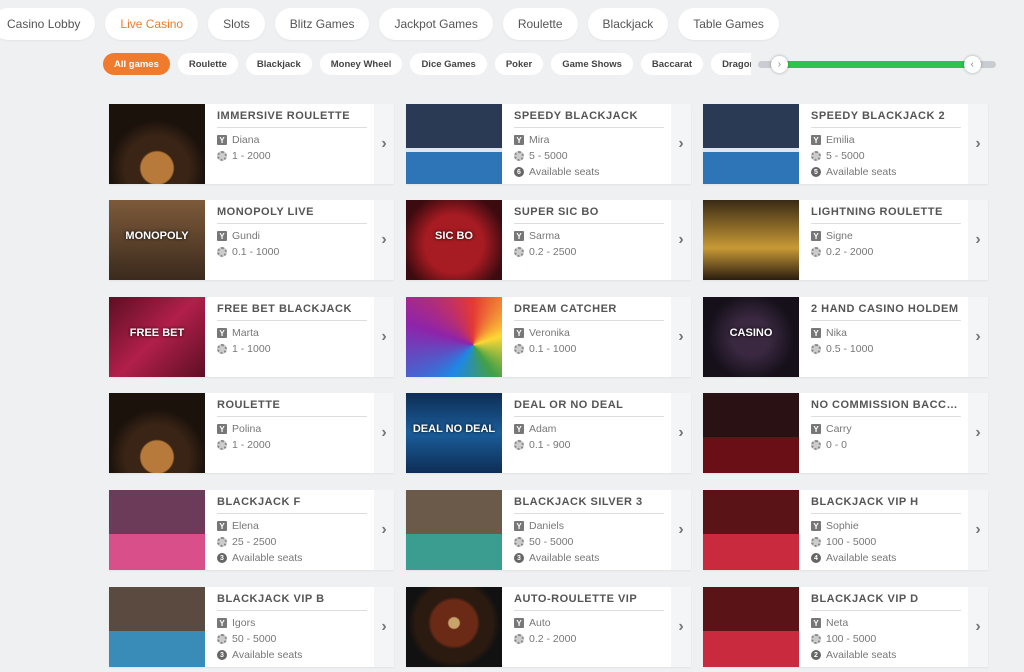 This screenshot has height=672, width=1024. What do you see at coordinates (899, 445) in the screenshot?
I see `limits-row: 0 - 0` at bounding box center [899, 445].